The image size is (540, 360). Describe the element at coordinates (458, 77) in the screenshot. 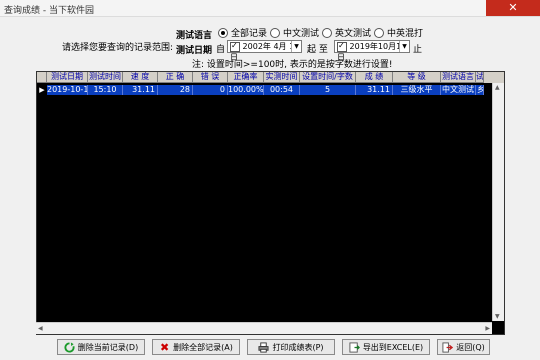

I see `col-header: 测试语言` at that location.